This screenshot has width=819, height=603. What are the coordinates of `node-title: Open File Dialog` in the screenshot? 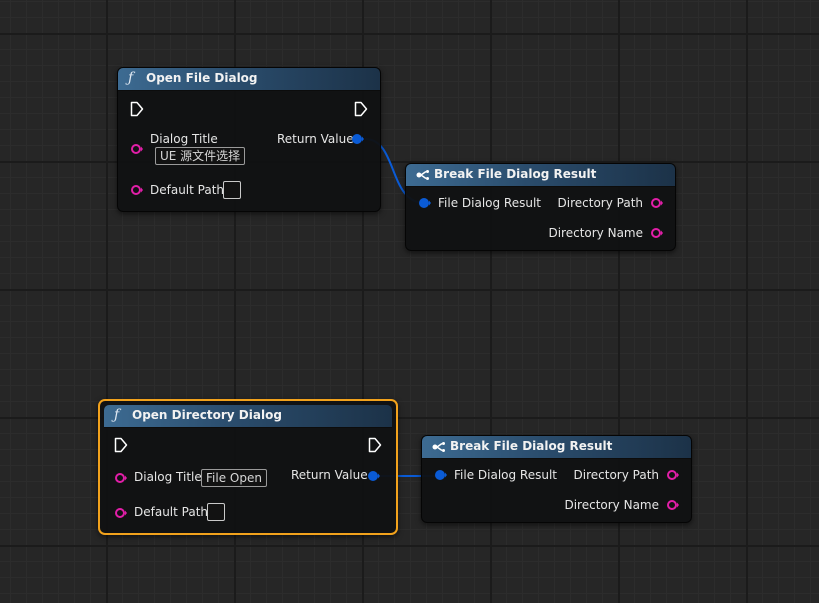 It's located at (202, 78).